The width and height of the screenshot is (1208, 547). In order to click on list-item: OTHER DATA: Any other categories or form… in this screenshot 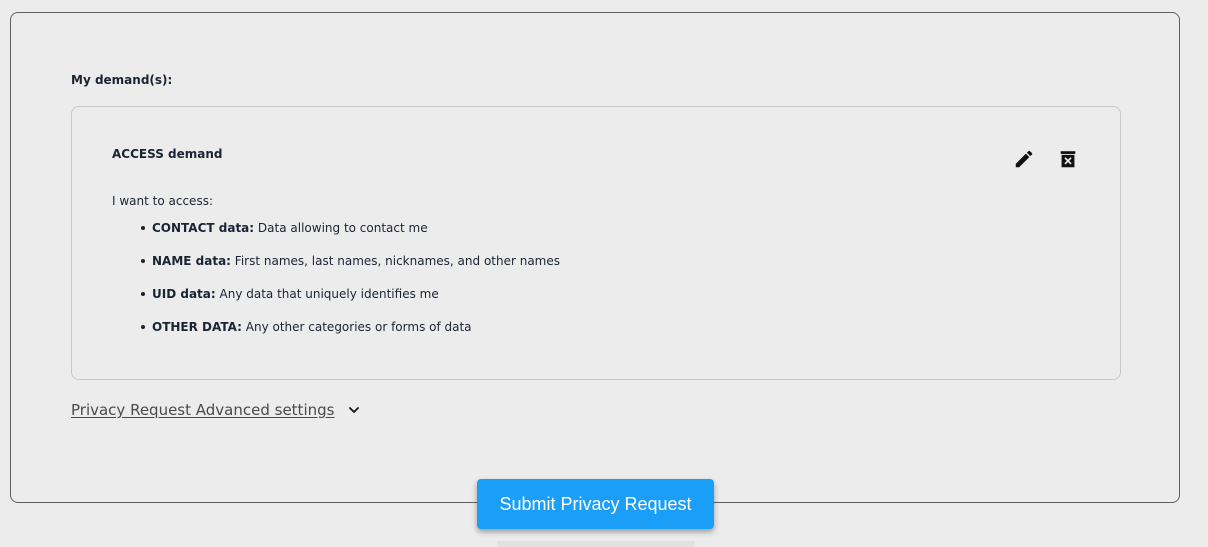, I will do `click(336, 334)`.